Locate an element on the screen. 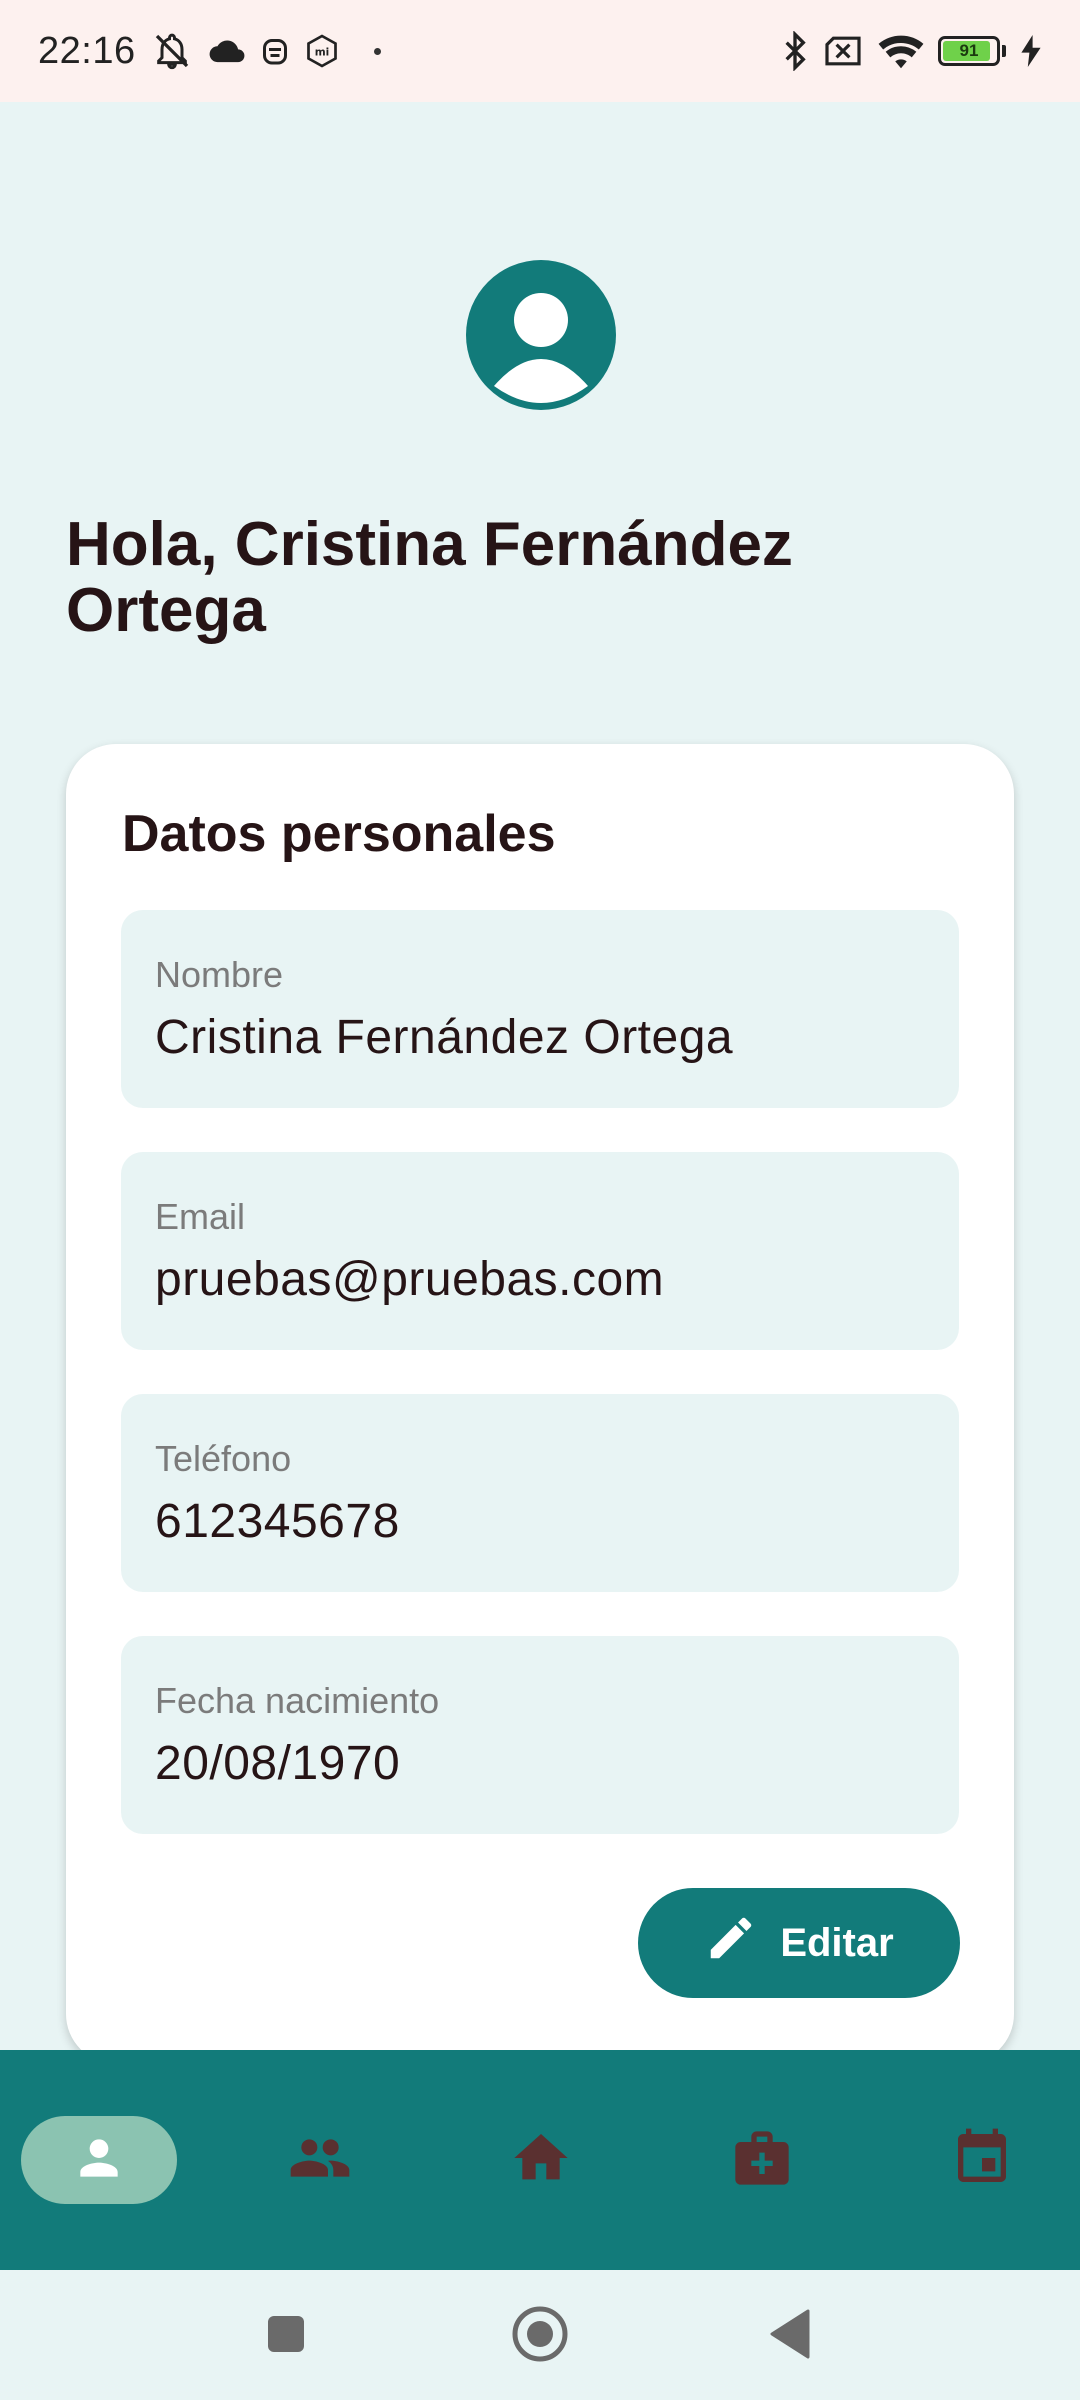  no-sim-icon is located at coordinates (843, 51).